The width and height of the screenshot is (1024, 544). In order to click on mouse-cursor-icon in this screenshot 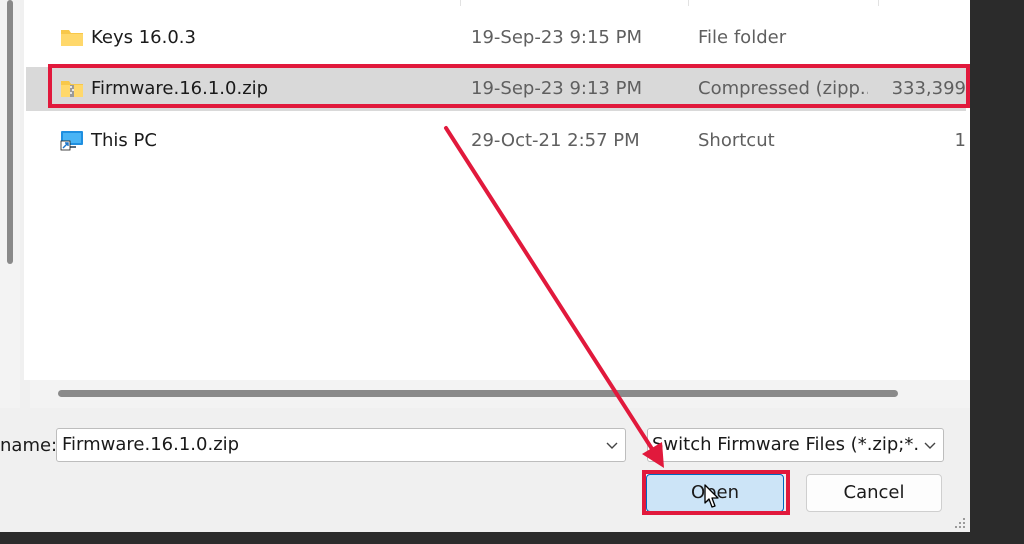, I will do `click(711, 496)`.